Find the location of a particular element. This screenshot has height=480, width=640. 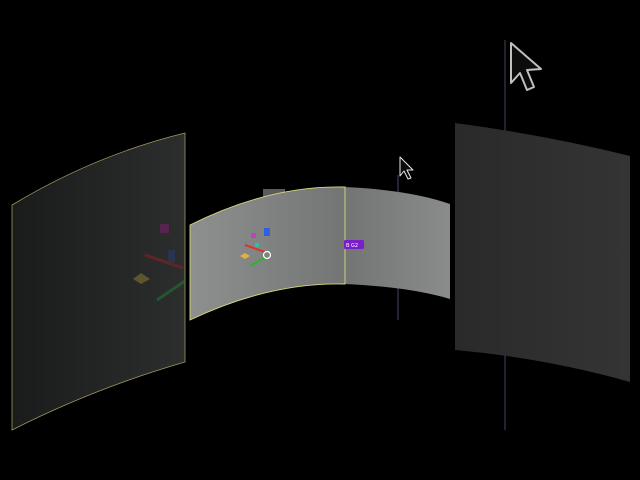

object-tag-label: B G2 is located at coordinates (352, 246).